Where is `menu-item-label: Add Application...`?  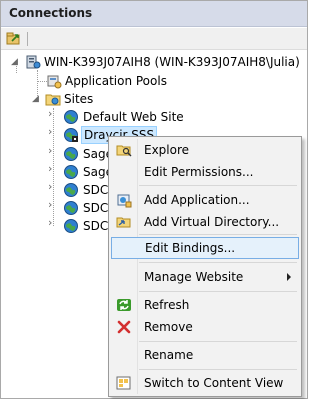 menu-item-label: Add Application... is located at coordinates (197, 200).